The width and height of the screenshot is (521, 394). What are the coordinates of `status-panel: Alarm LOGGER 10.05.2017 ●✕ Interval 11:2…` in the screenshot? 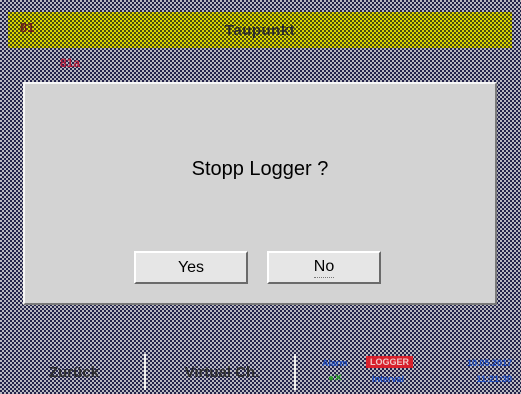 It's located at (408, 373).